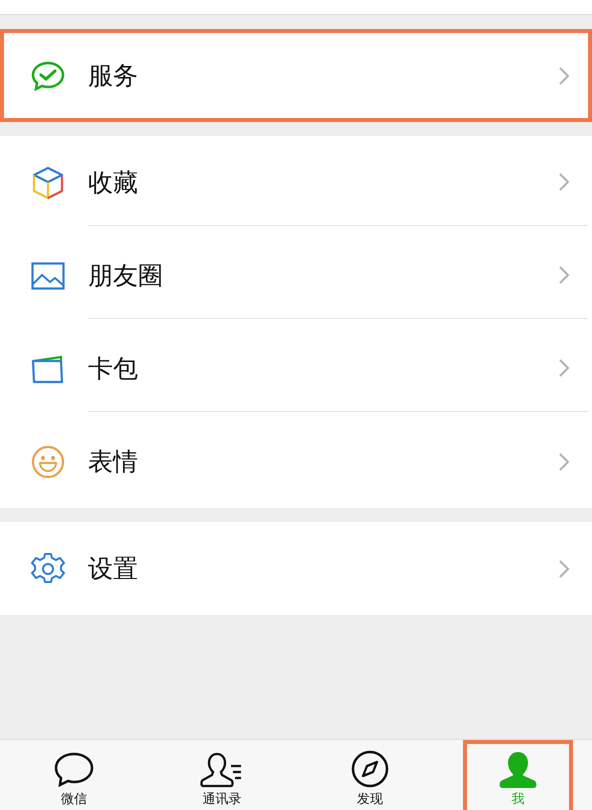 The height and width of the screenshot is (810, 592). I want to click on compass-icon, so click(370, 769).